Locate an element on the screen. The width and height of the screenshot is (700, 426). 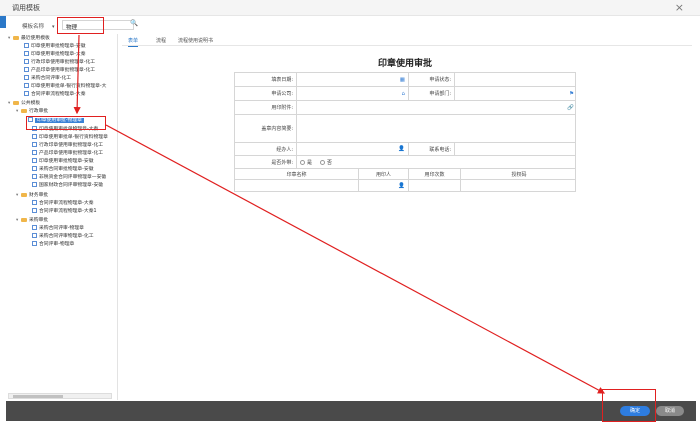
handler-input: 👤 is located at coordinates (353, 149).